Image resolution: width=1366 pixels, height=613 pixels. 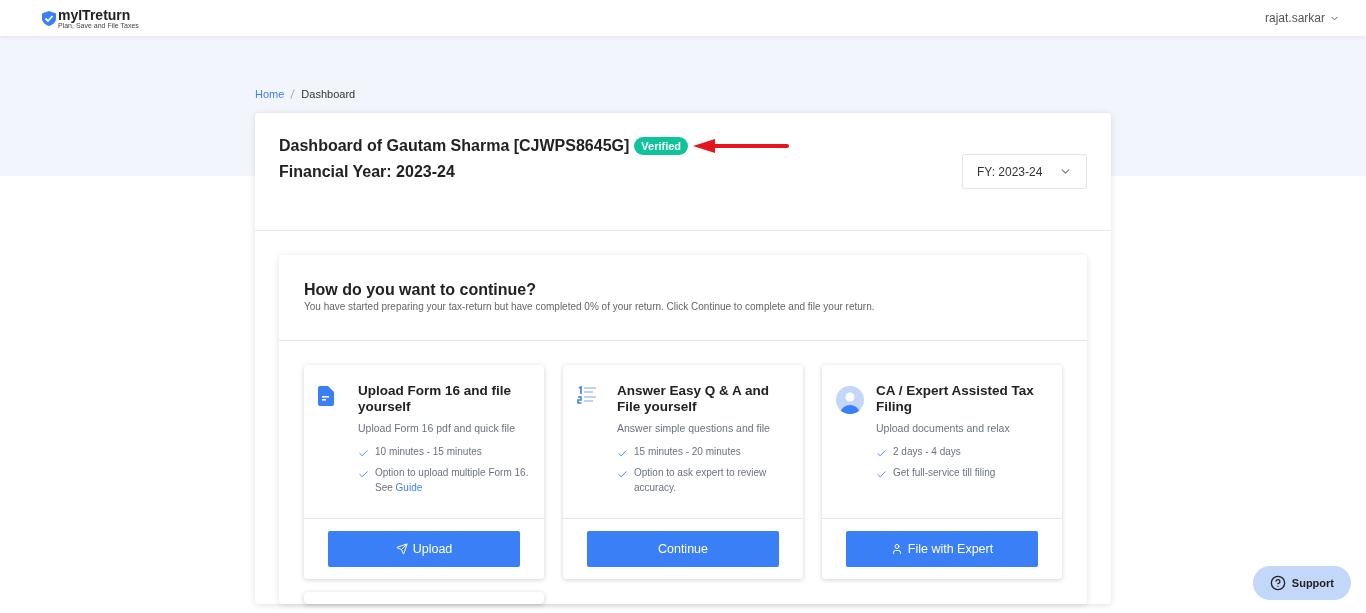 What do you see at coordinates (944, 473) in the screenshot?
I see `feature-text: Get full-service till filing` at bounding box center [944, 473].